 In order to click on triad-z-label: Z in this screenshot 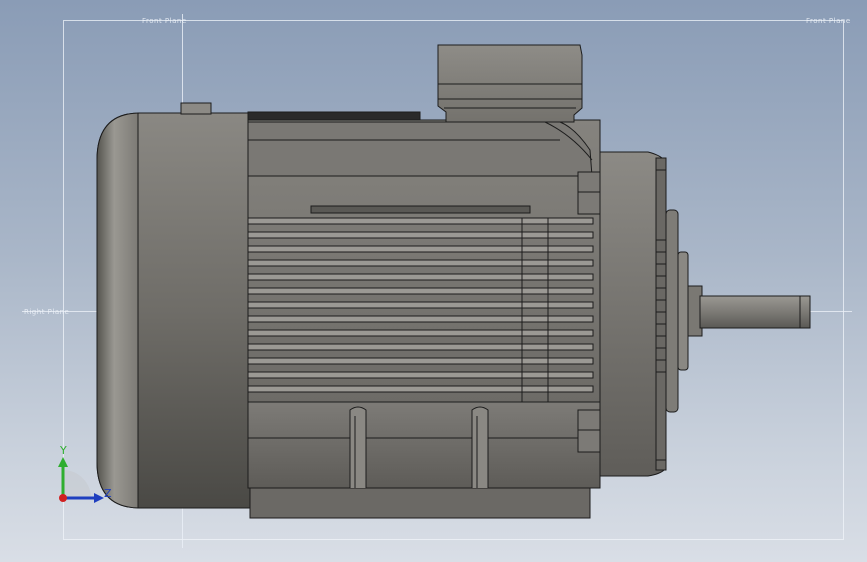, I will do `click(108, 493)`.